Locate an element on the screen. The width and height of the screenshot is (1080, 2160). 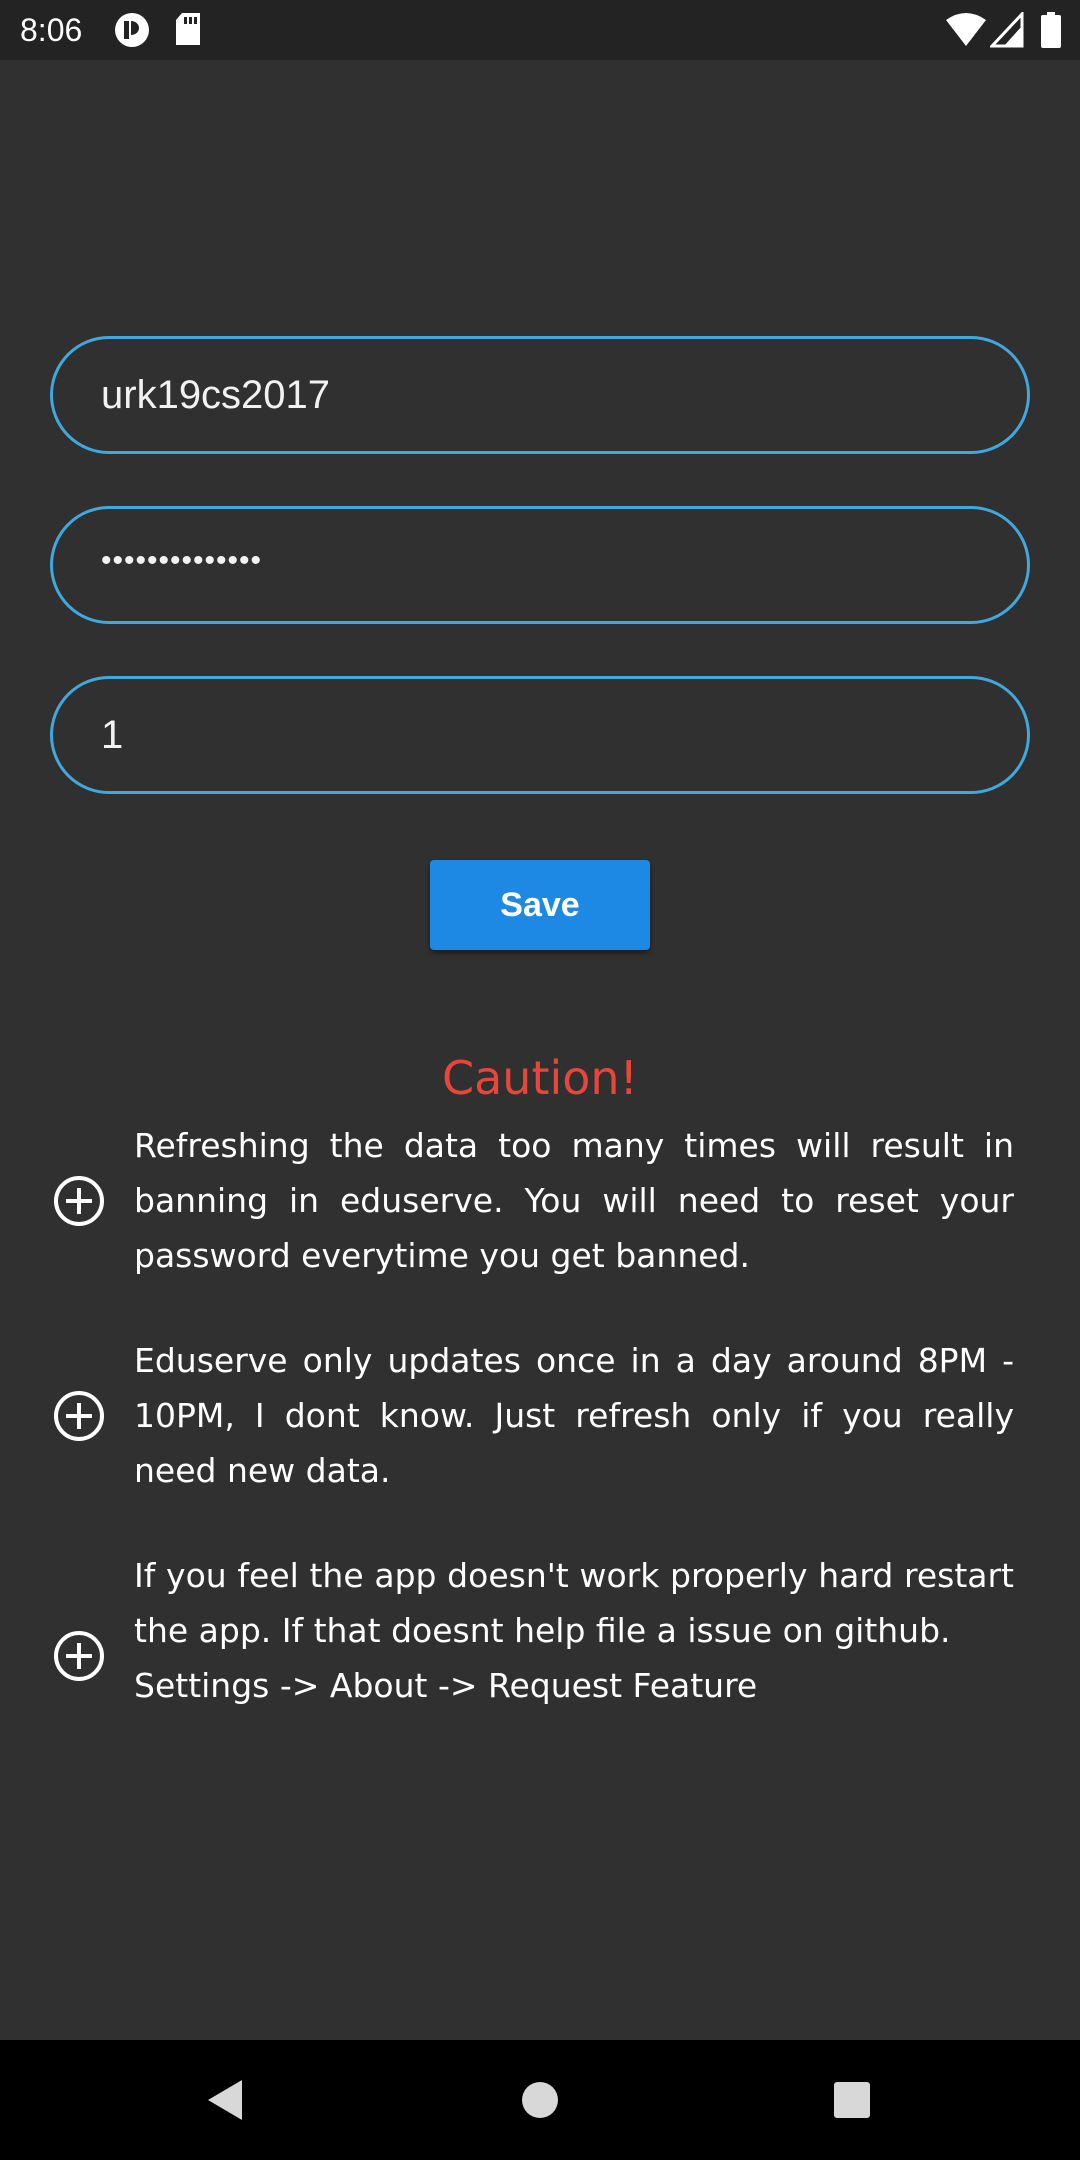
app-notification-icon is located at coordinates (132, 30).